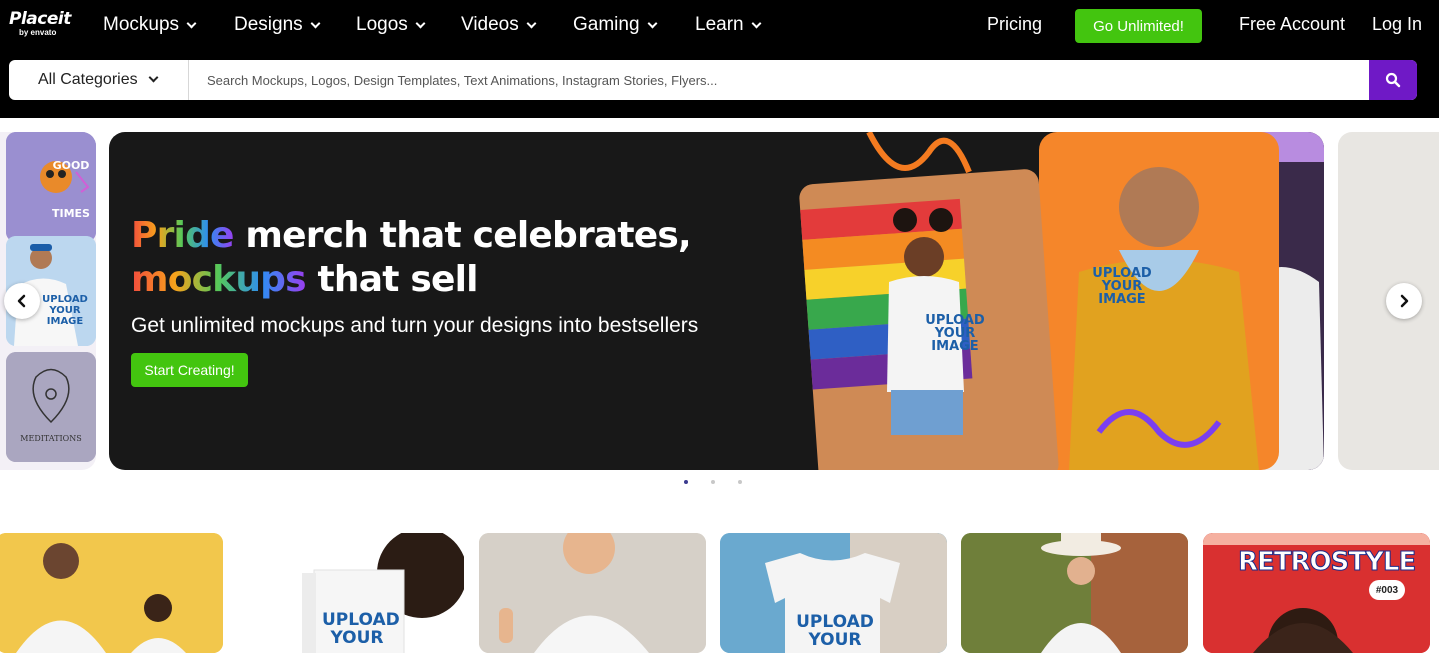  Describe the element at coordinates (1326, 562) in the screenshot. I see `card-retrostyle-title: RETROSTYLE` at that location.